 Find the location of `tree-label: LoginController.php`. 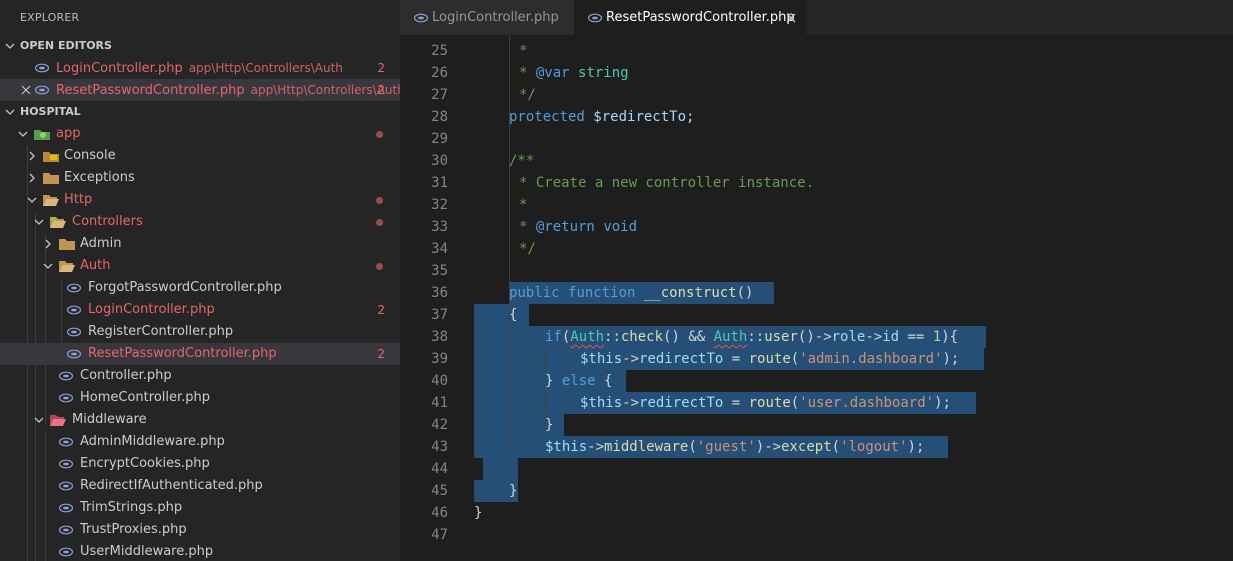

tree-label: LoginController.php is located at coordinates (151, 309).